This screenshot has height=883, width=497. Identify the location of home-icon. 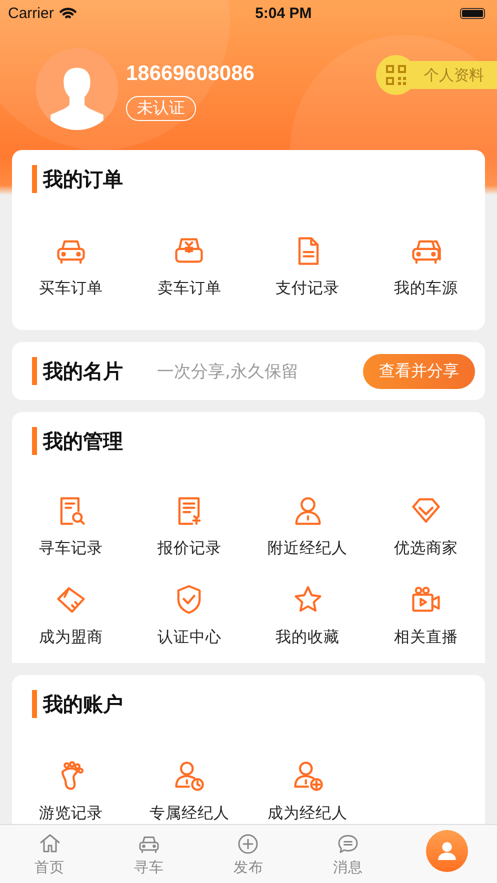
(50, 844).